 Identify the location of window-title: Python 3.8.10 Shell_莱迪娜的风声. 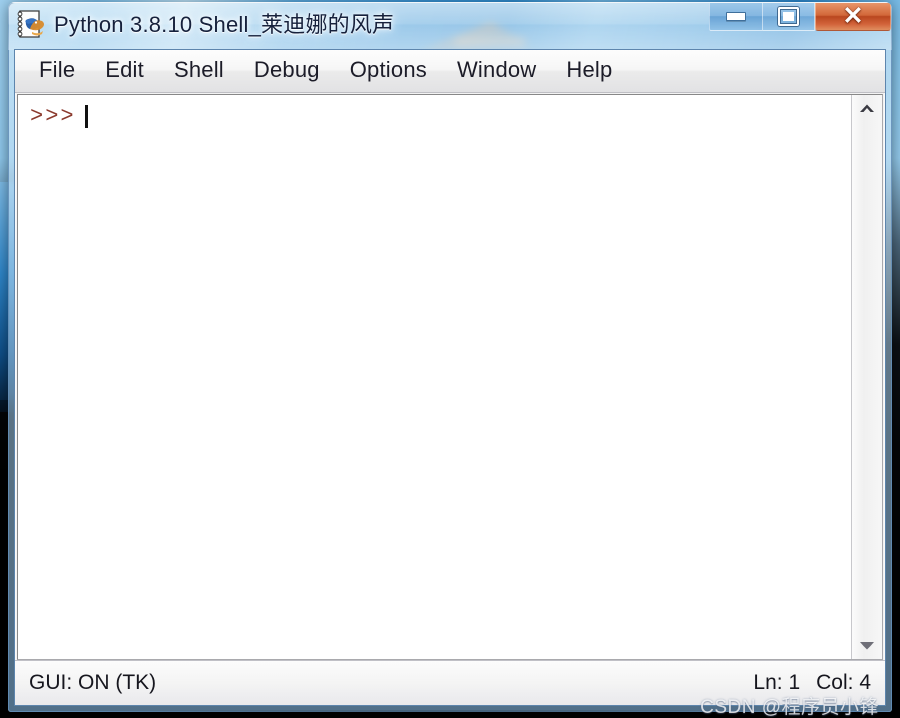
(224, 24).